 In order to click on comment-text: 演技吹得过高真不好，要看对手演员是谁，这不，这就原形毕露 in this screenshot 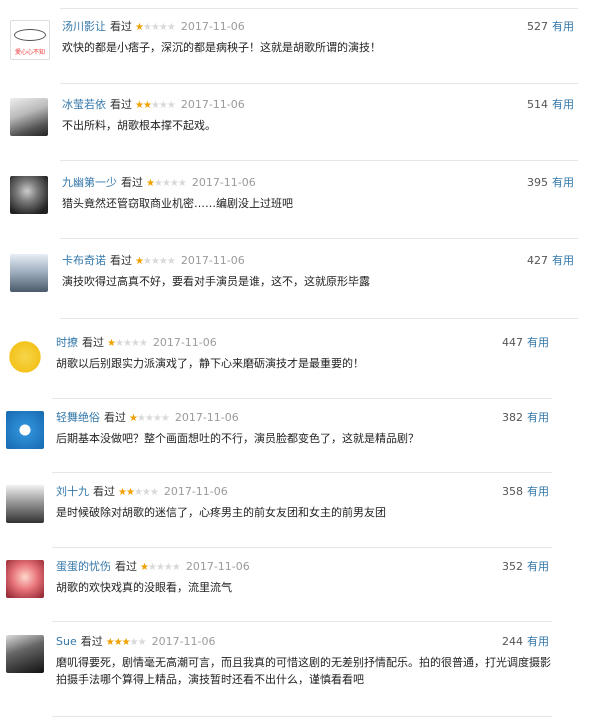, I will do `click(216, 281)`.